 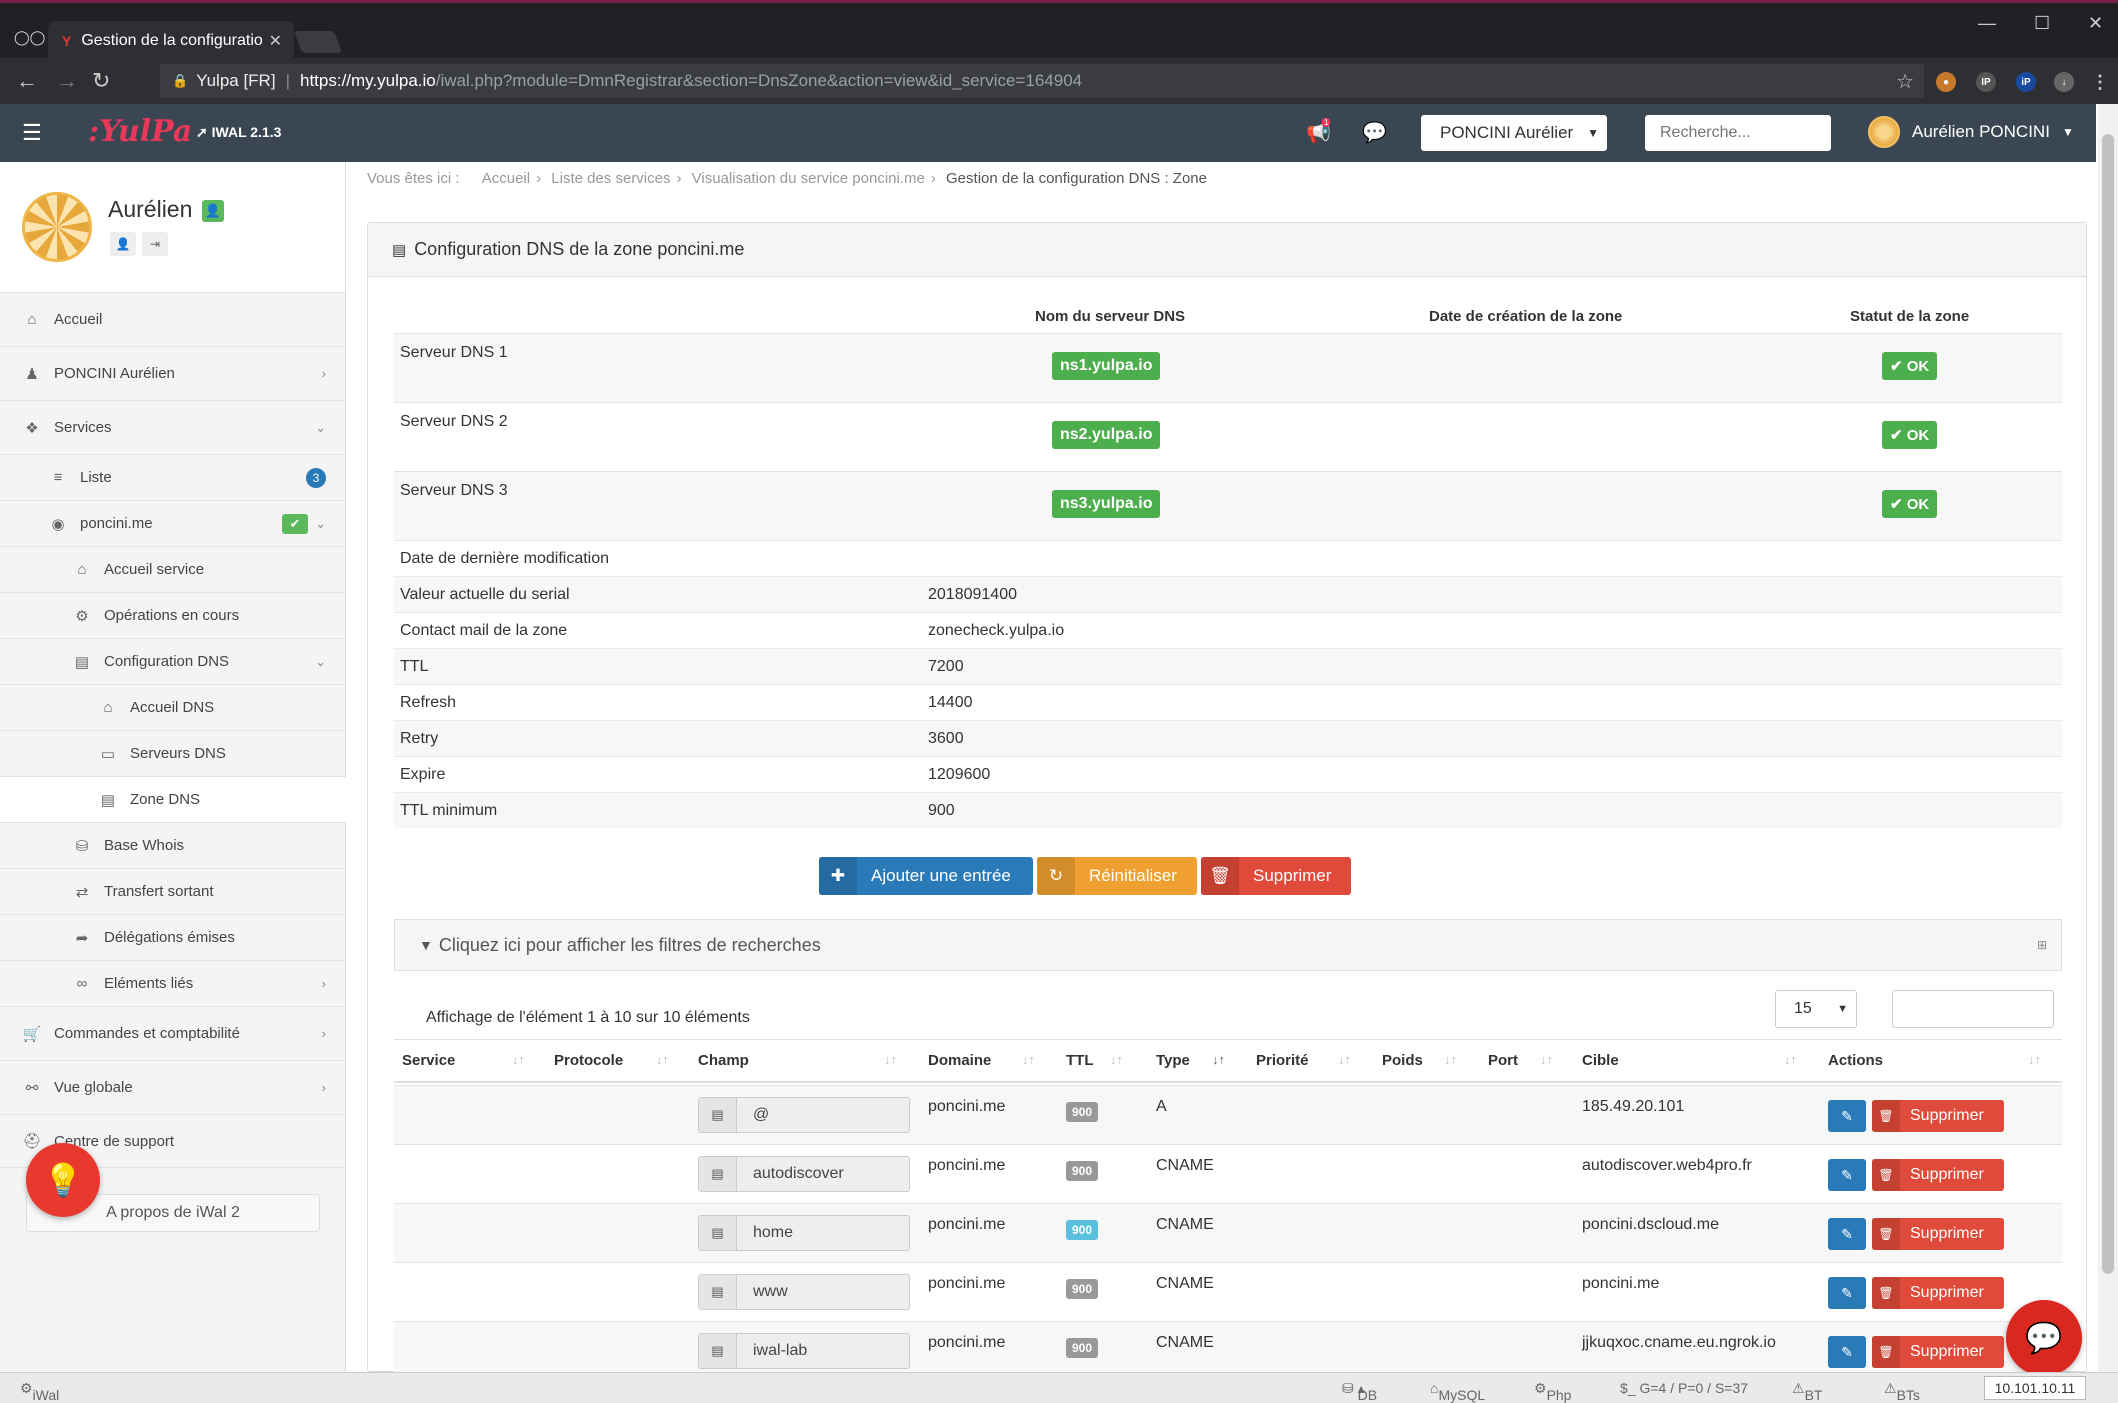 I want to click on sidebar-item-accueil-service: ⌂ Accueil service, so click(x=173, y=569).